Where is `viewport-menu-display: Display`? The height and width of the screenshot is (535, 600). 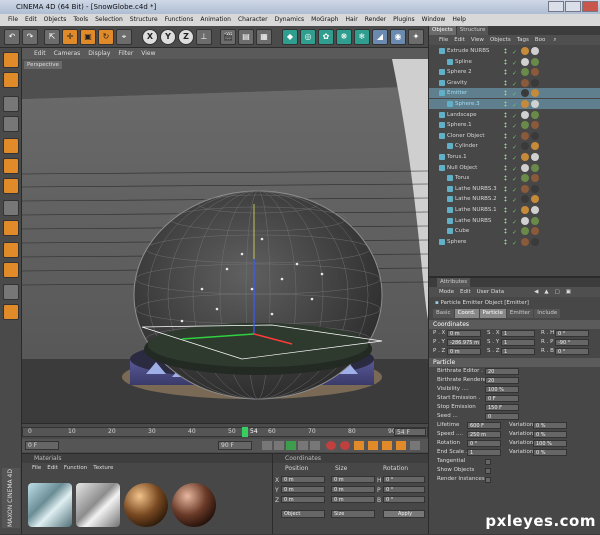 viewport-menu-display: Display is located at coordinates (99, 53).